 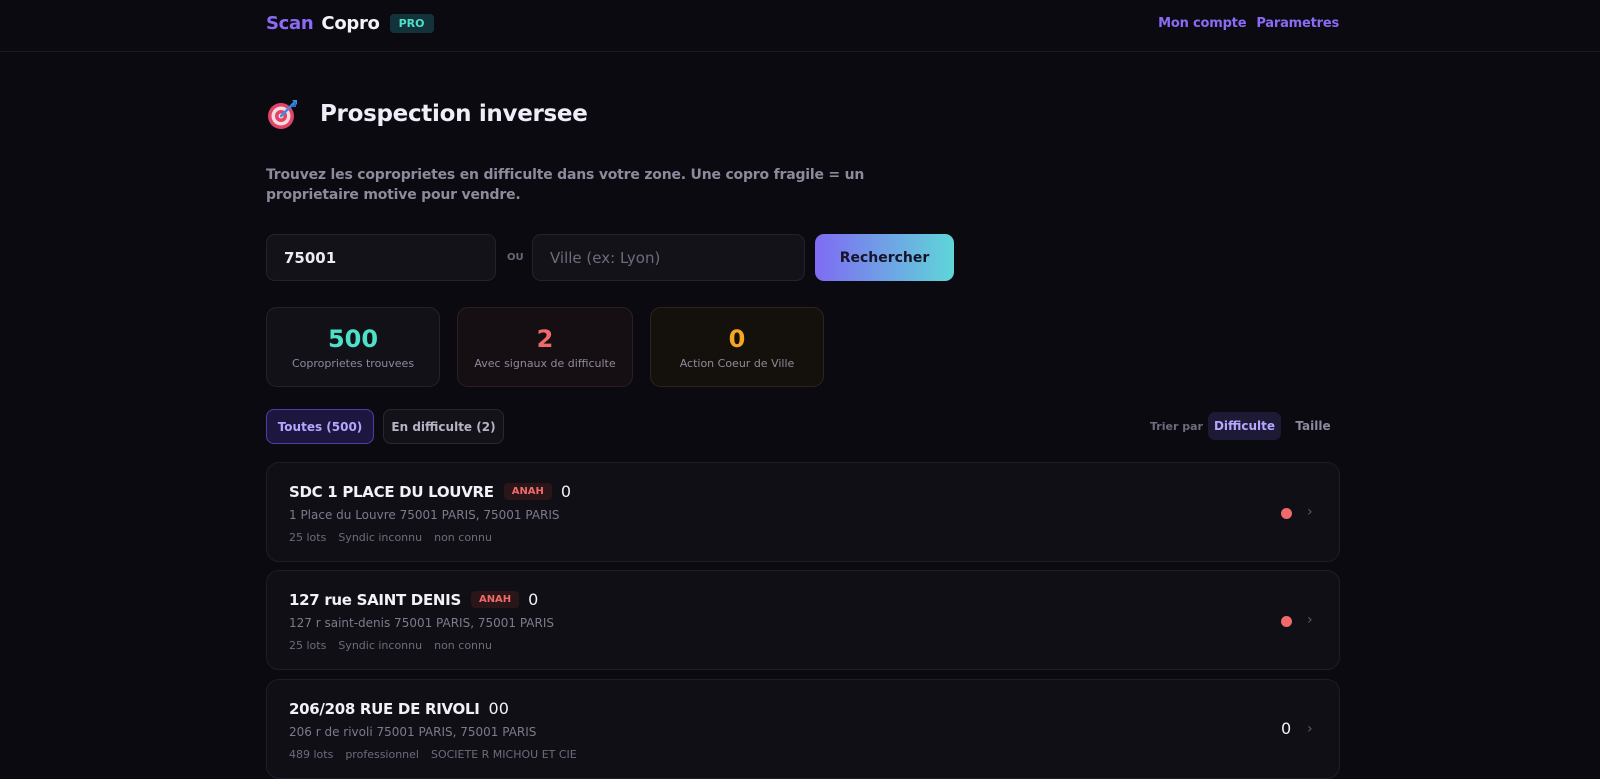 I want to click on filter-all-tab: Toutes (500), so click(x=320, y=426).